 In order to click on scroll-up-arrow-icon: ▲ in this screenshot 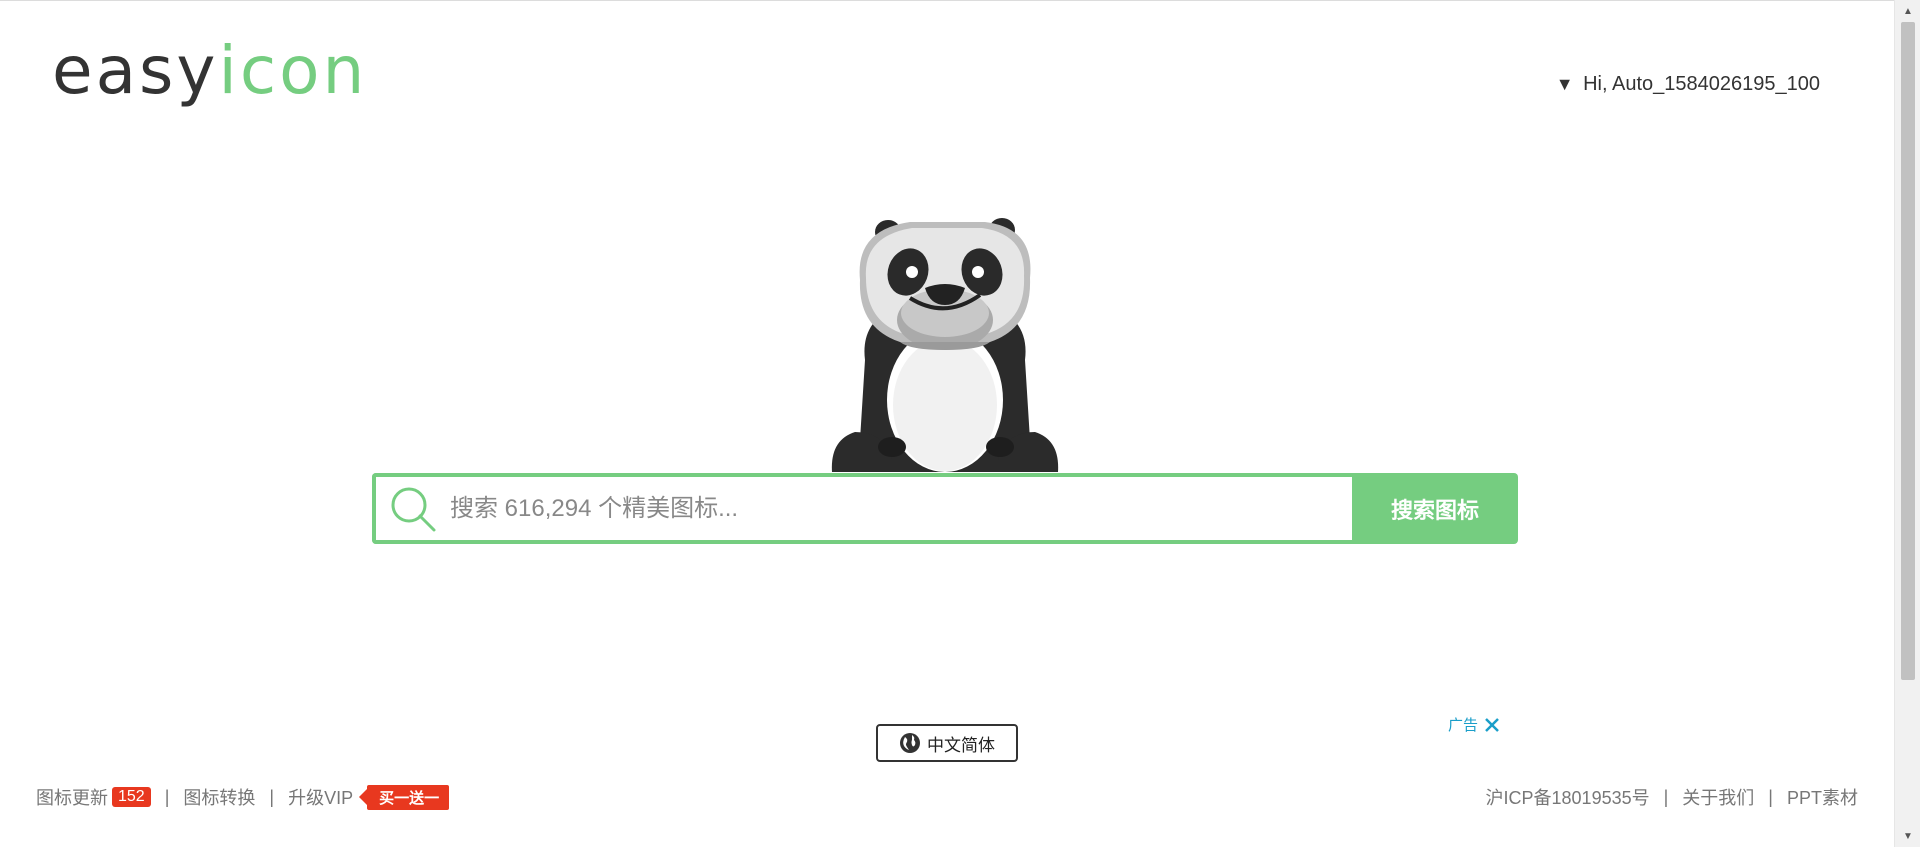, I will do `click(1907, 11)`.